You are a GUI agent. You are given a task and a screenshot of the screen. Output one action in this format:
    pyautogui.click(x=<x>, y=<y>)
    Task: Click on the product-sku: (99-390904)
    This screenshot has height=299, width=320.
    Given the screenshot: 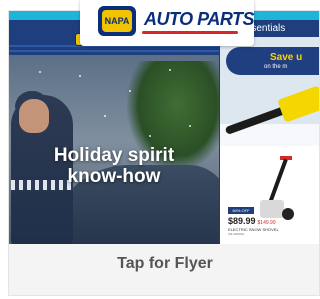 What is the action you would take?
    pyautogui.click(x=236, y=234)
    